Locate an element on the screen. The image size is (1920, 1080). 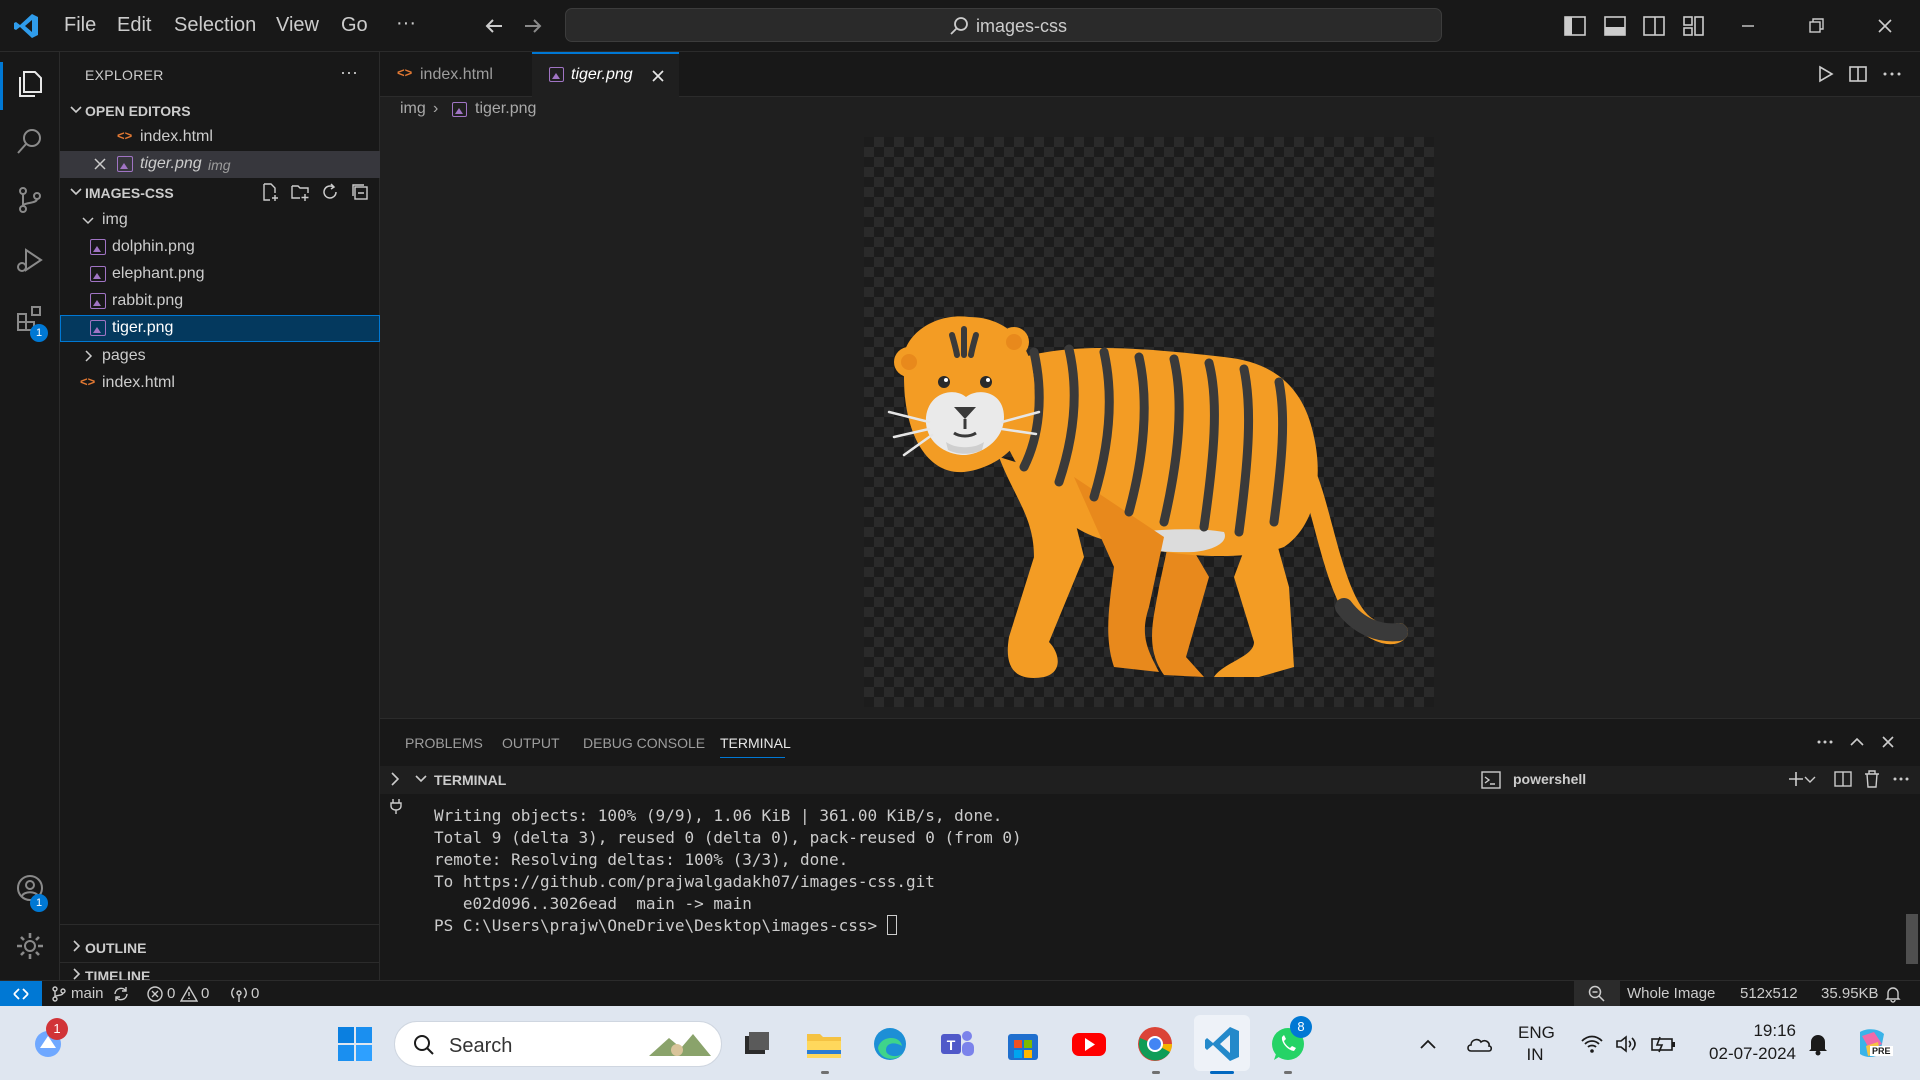
store-icon is located at coordinates (1023, 1044).